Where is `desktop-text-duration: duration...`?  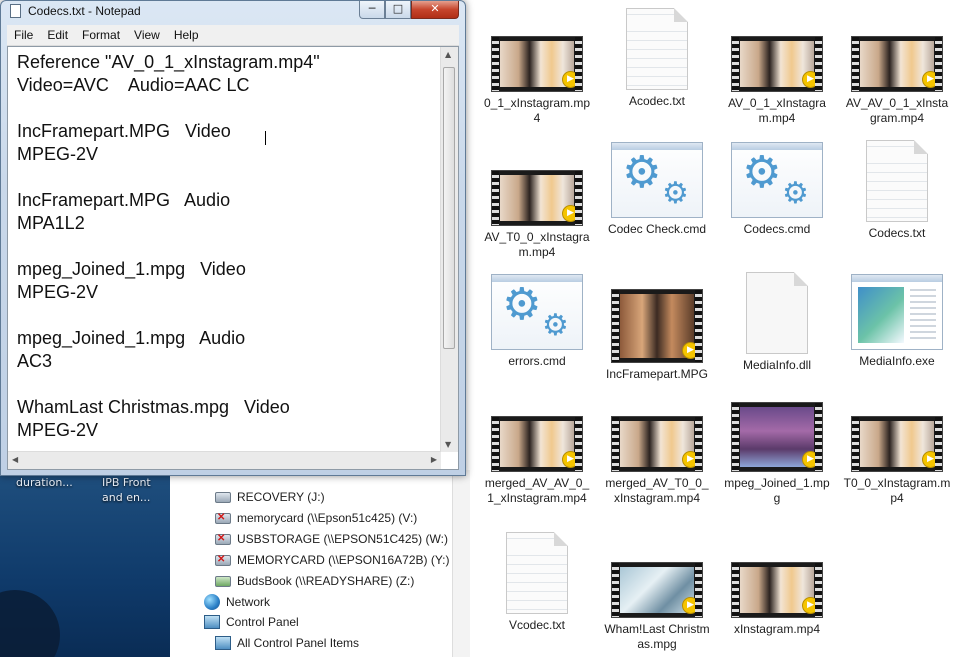 desktop-text-duration: duration... is located at coordinates (44, 482).